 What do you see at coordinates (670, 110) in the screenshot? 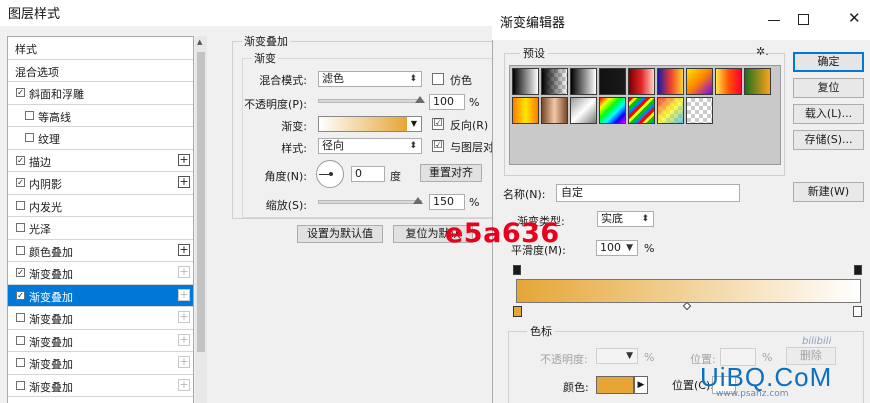
I see `preset-transparent-rainbow` at bounding box center [670, 110].